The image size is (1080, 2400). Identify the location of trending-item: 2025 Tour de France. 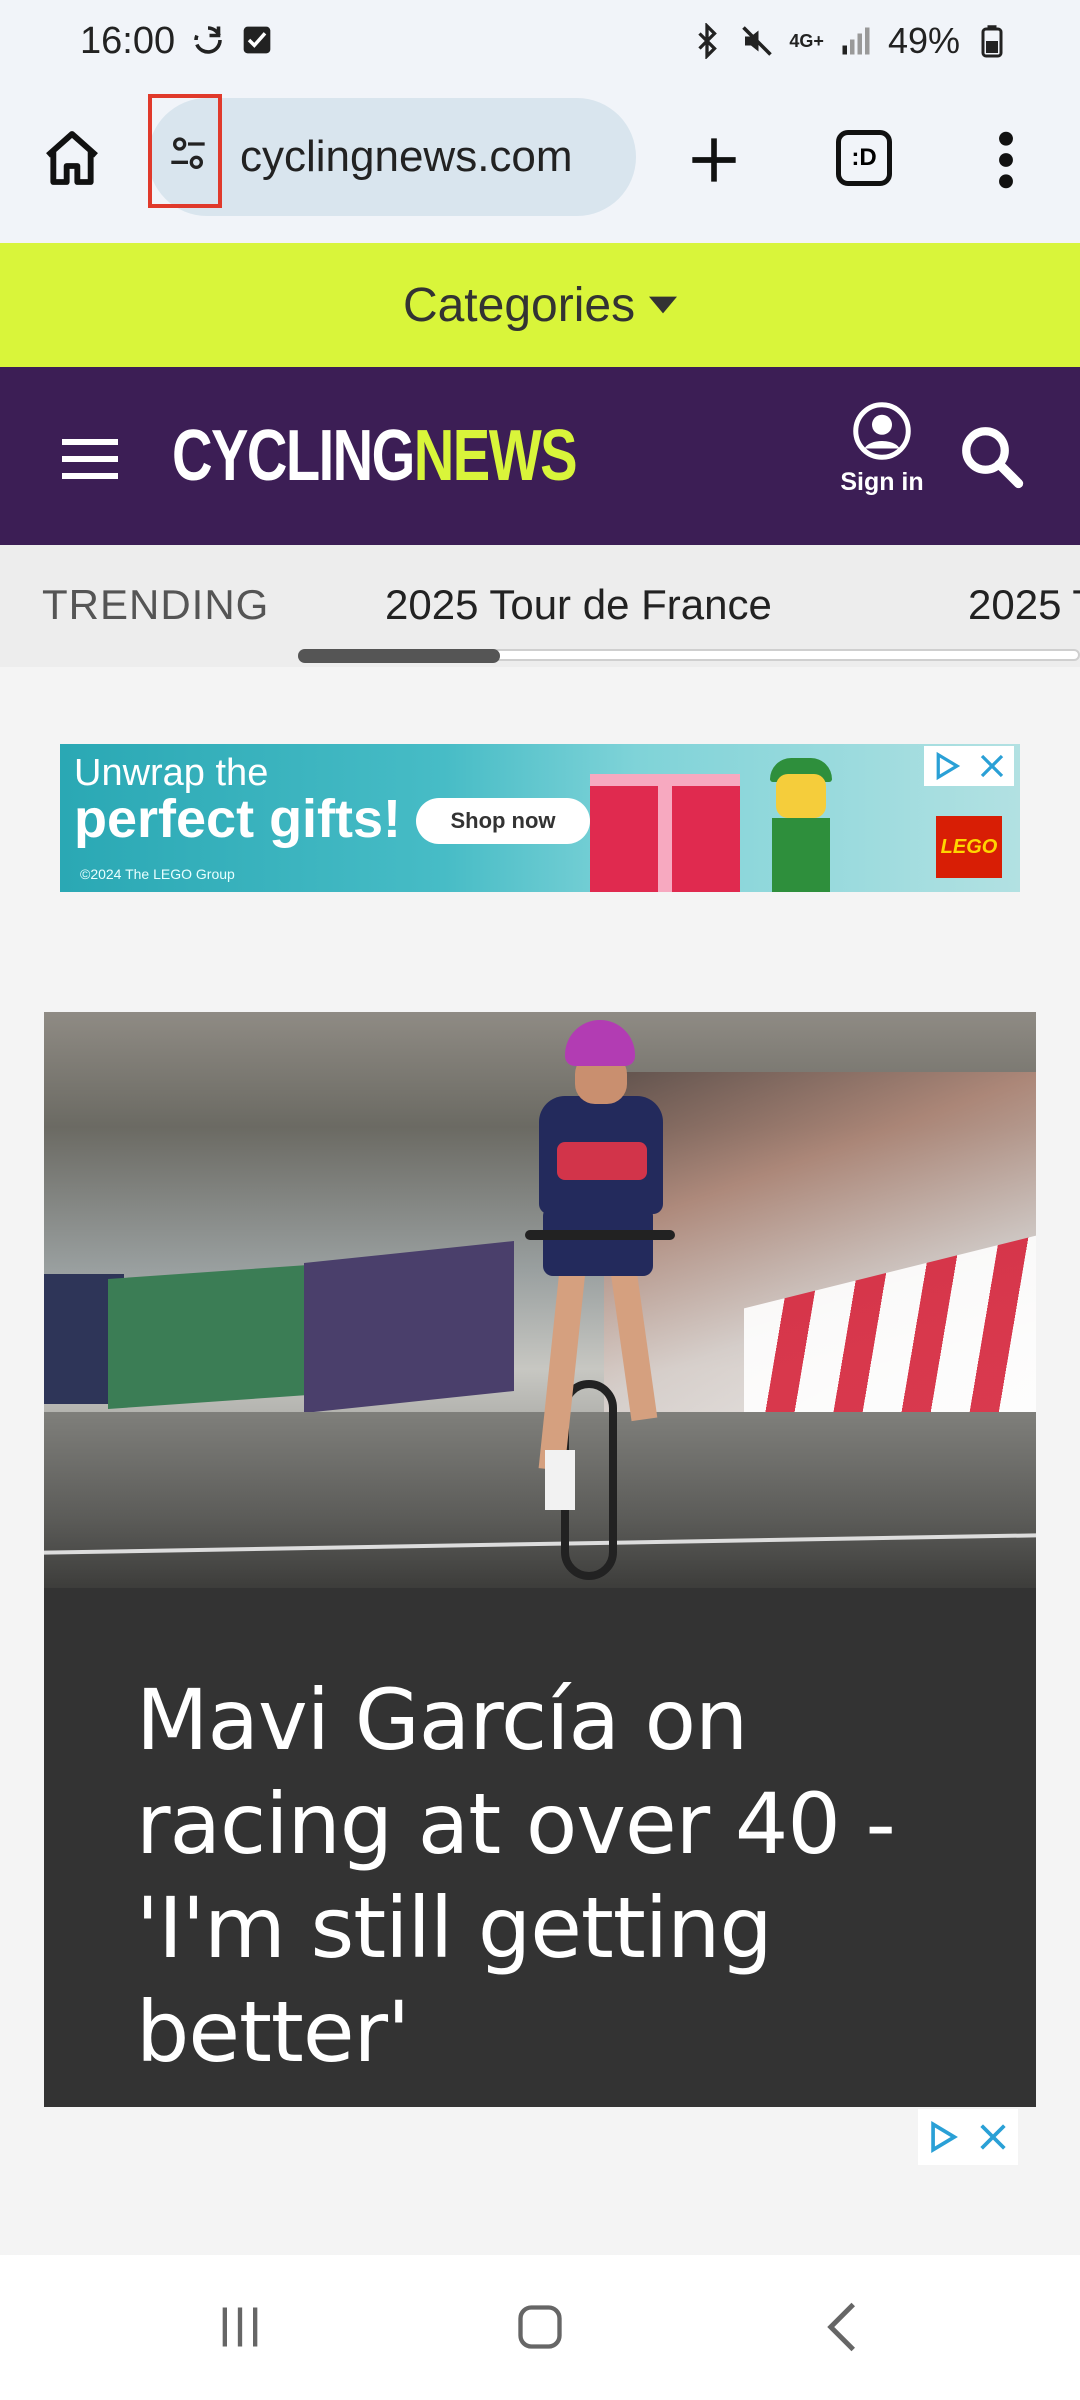
(578, 605).